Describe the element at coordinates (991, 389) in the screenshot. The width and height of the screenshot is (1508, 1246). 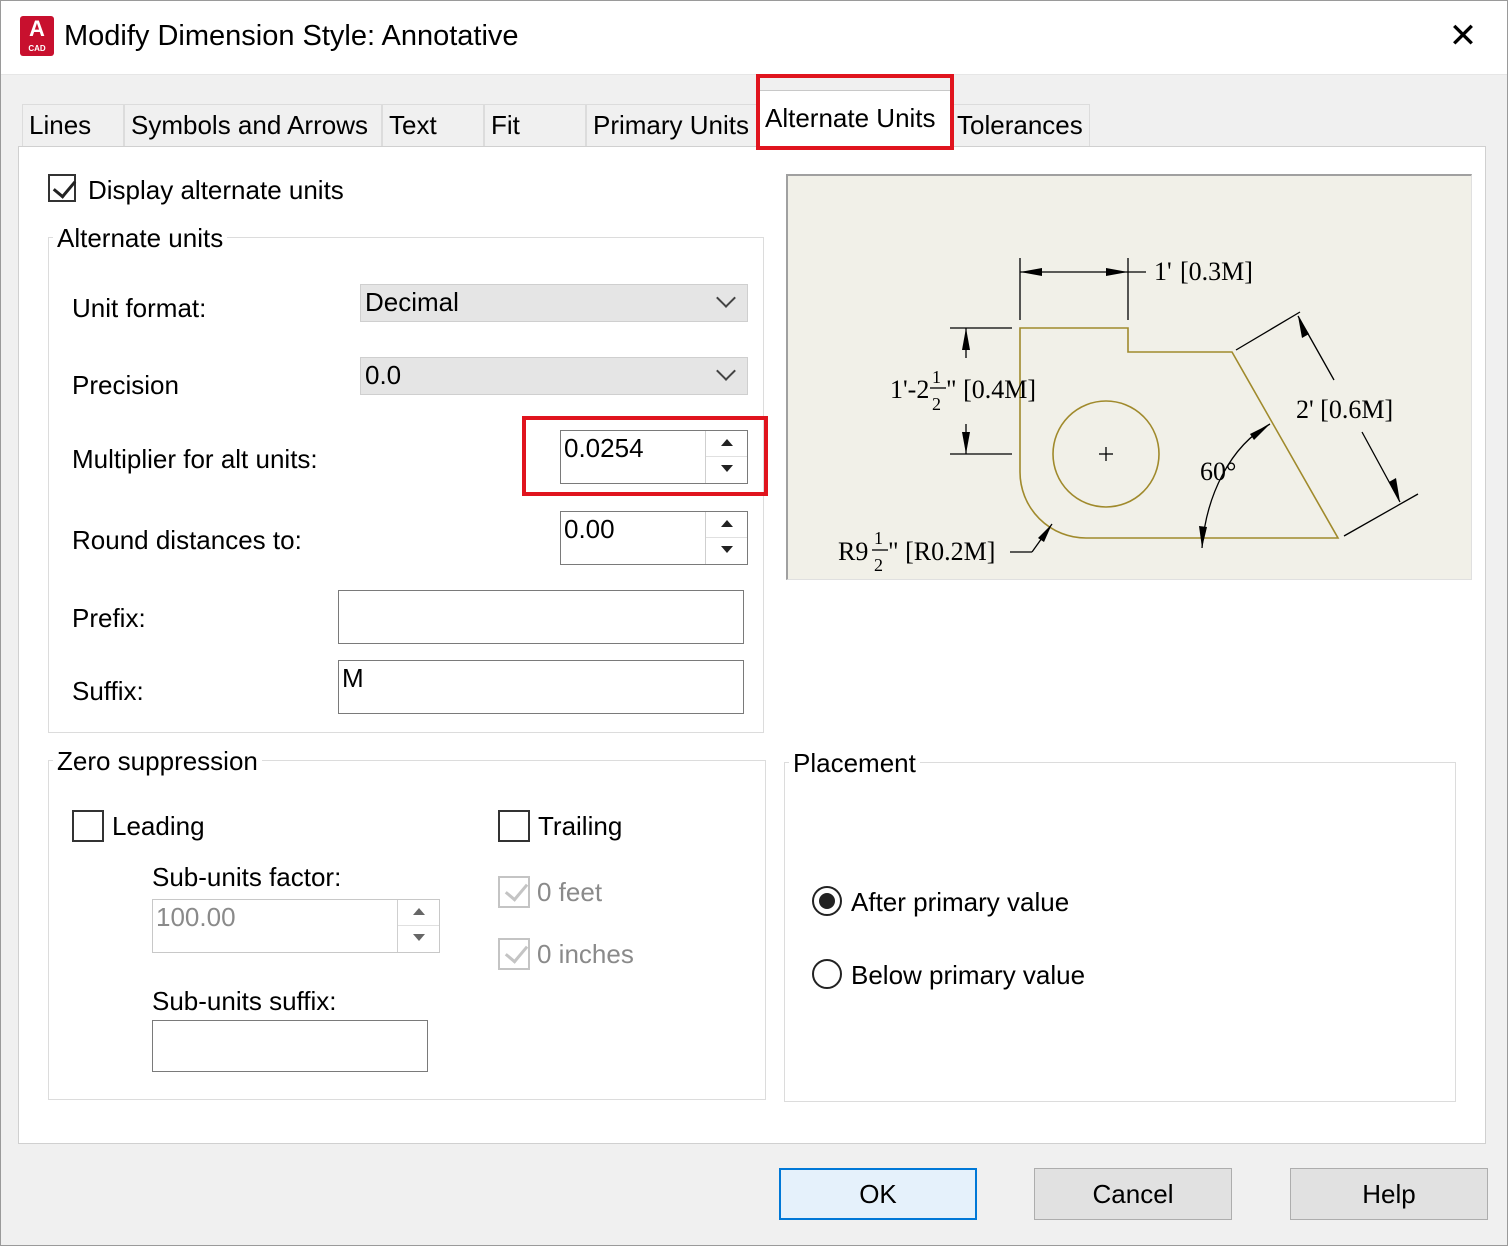
I see `dim-left-text-b: " [0.4M]` at that location.